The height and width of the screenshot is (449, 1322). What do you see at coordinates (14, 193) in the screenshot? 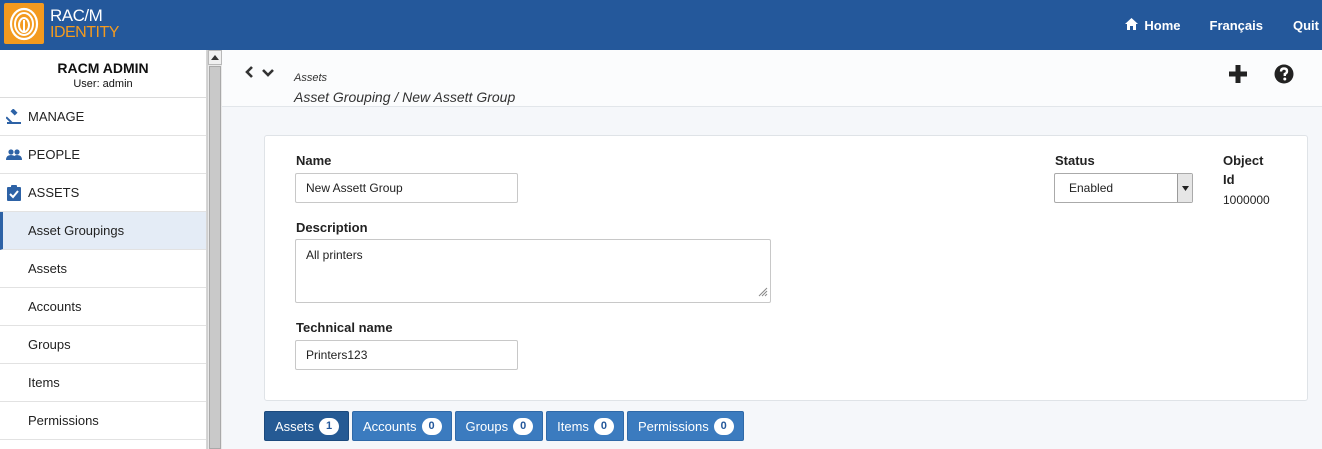
I see `clipboard-check-icon` at bounding box center [14, 193].